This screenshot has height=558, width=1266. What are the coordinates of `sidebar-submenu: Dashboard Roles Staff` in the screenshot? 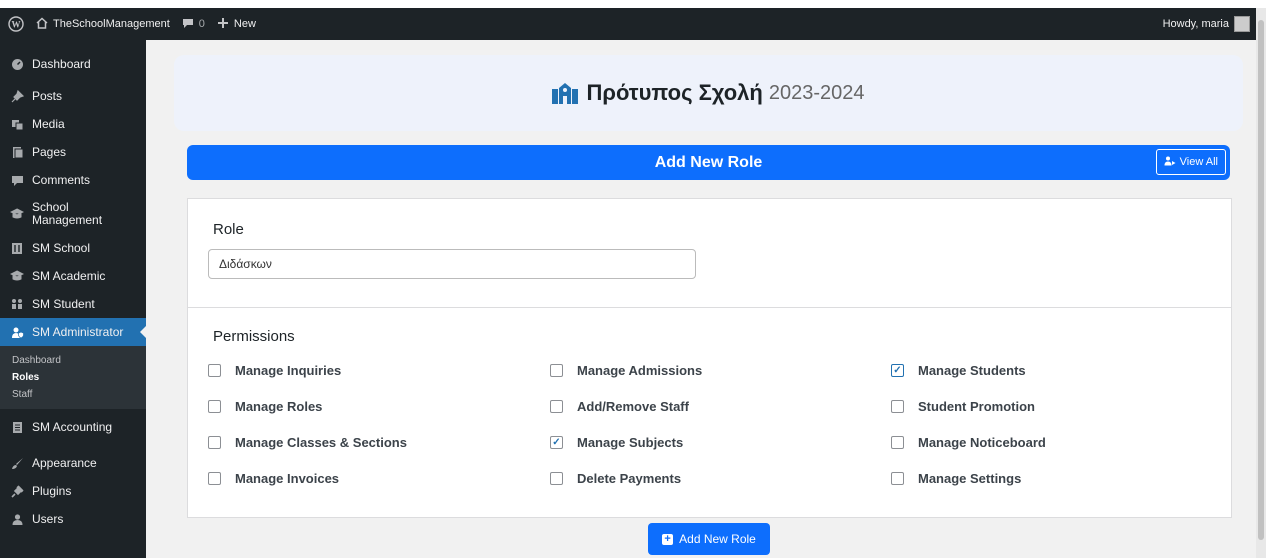 It's located at (73, 377).